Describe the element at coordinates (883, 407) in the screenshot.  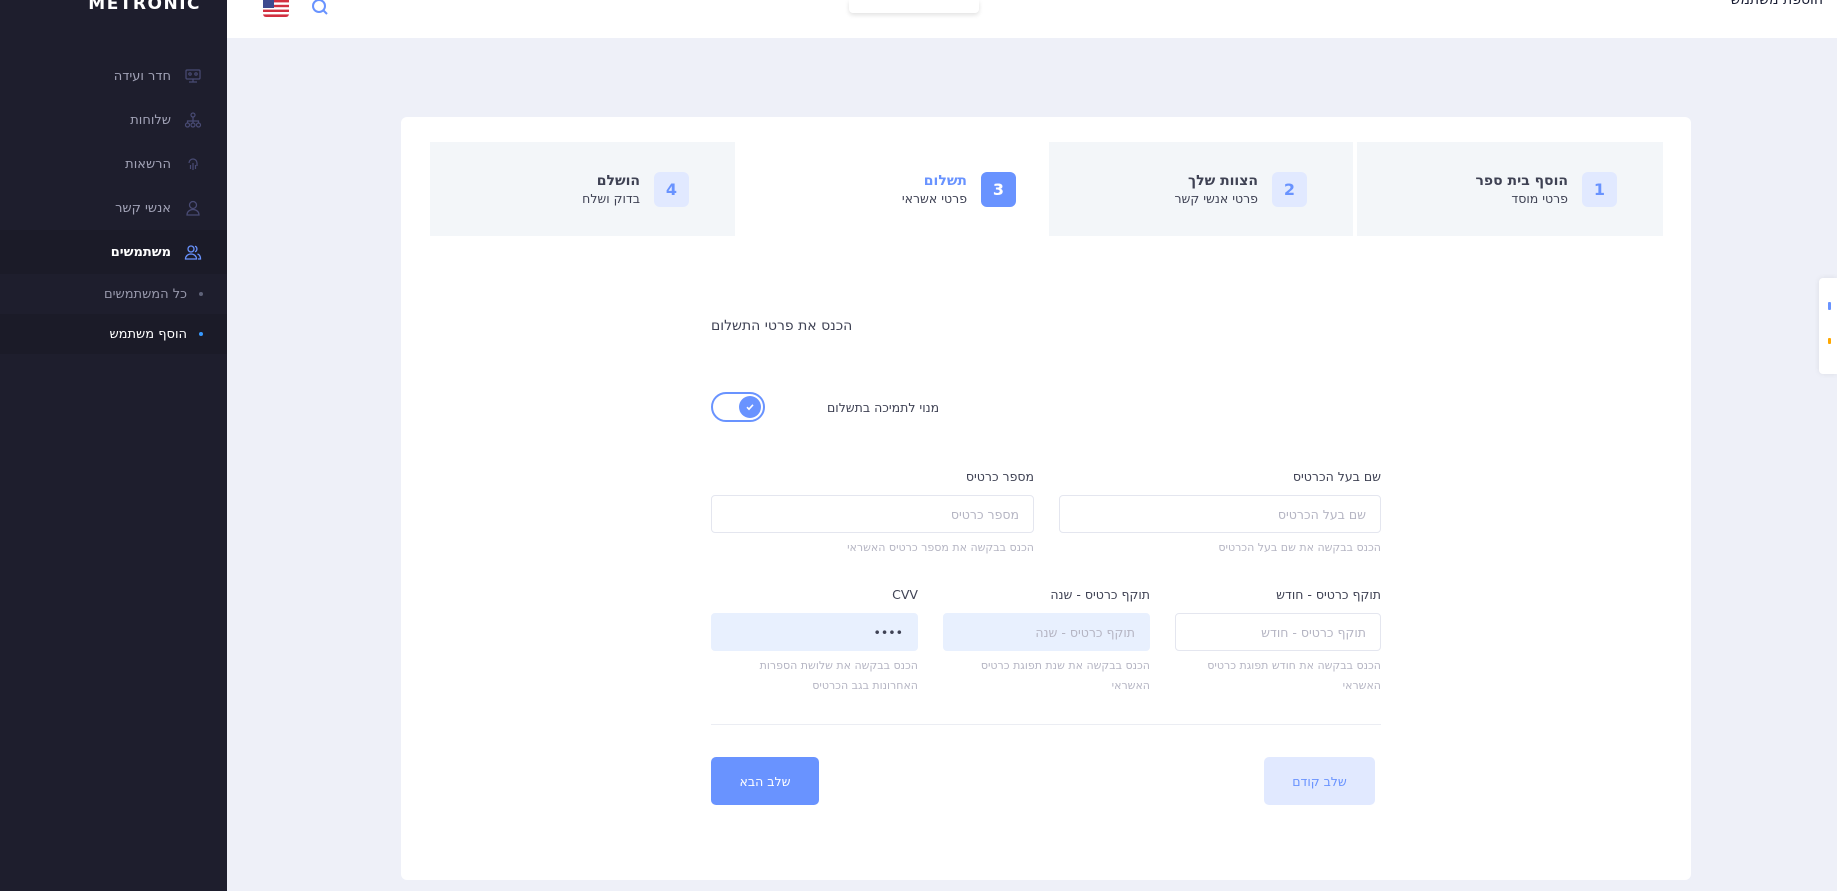
I see `toggle-label: מנוי לתמיכה בתשלום` at that location.